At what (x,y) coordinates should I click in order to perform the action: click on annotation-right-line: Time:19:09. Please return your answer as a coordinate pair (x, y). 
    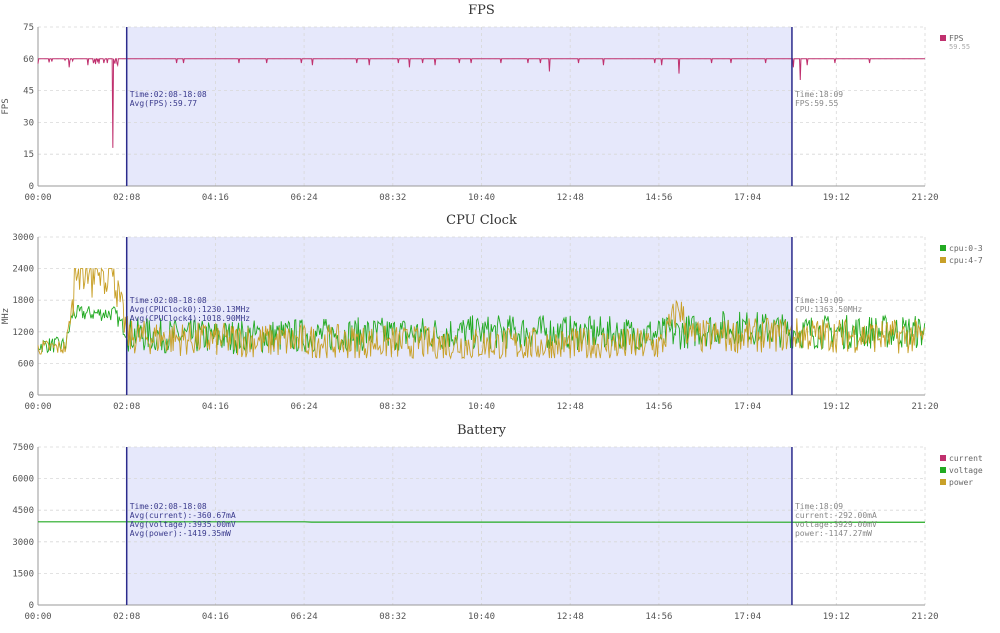
    Looking at the image, I should click on (819, 300).